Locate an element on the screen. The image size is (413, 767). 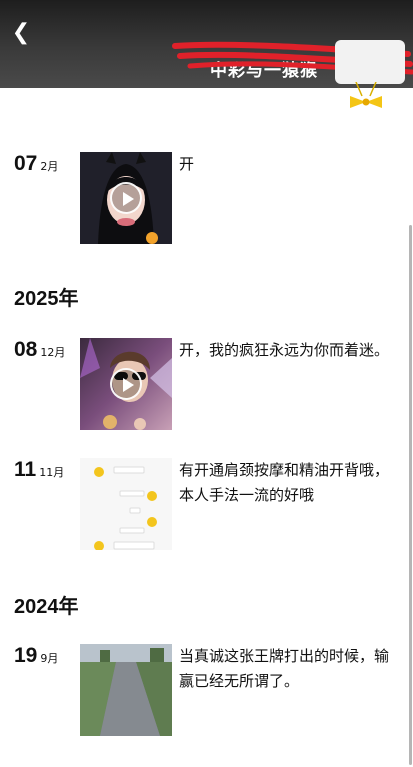
moment-entry: 11 11月 有开通肩颈按摩和精油开背哦，本人手法一流的好哦 is located at coordinates (206, 504).